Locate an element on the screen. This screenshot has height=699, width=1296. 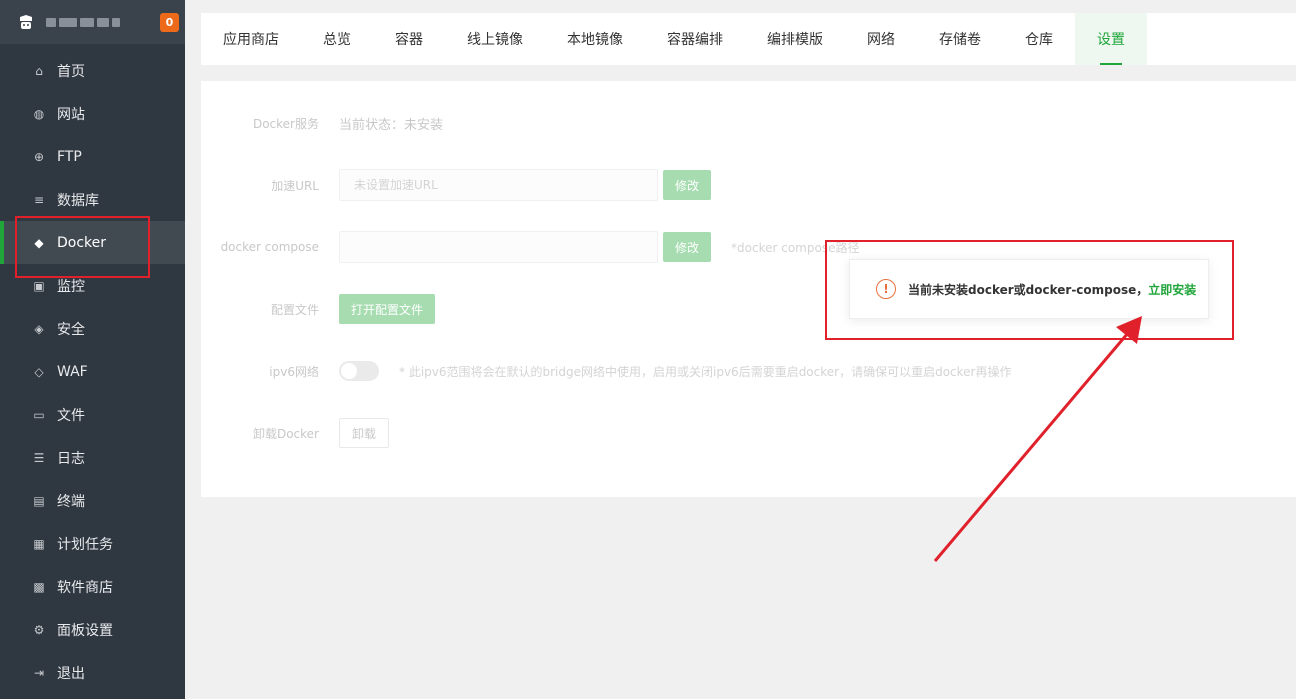
sidebar-item-2: ⊕ FTP is located at coordinates (92, 156).